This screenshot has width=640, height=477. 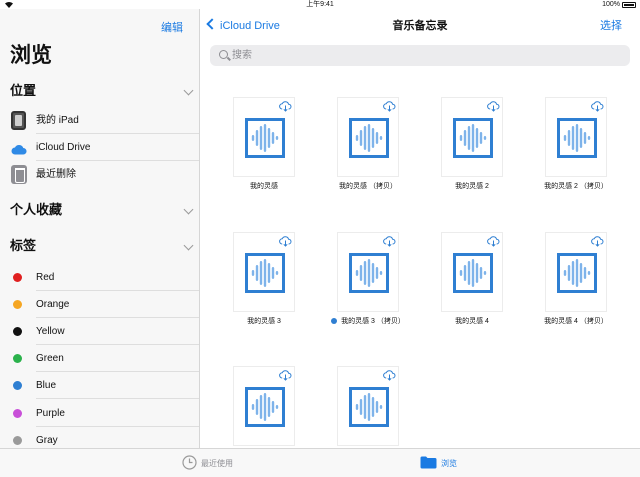 I want to click on file-name: 我的灵感 2 （拷贝）, so click(x=576, y=187).